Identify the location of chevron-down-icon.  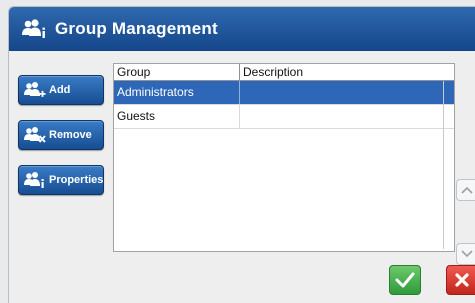
(466, 254).